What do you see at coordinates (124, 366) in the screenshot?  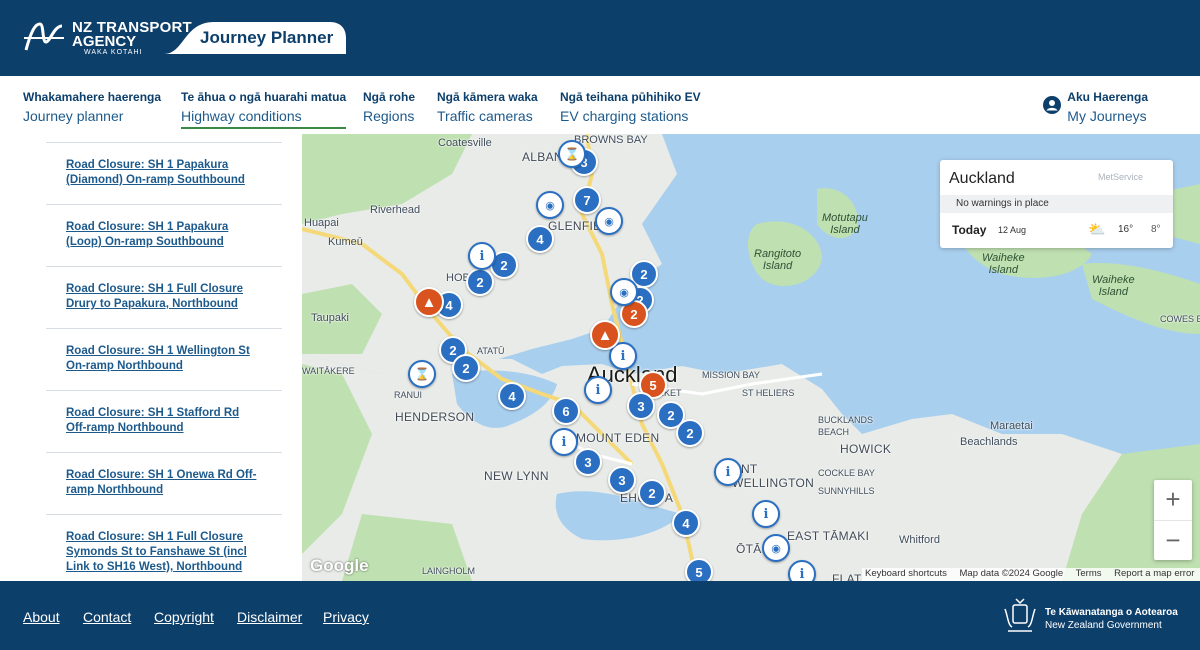 I see `closure-line: On-ramp Northbound` at bounding box center [124, 366].